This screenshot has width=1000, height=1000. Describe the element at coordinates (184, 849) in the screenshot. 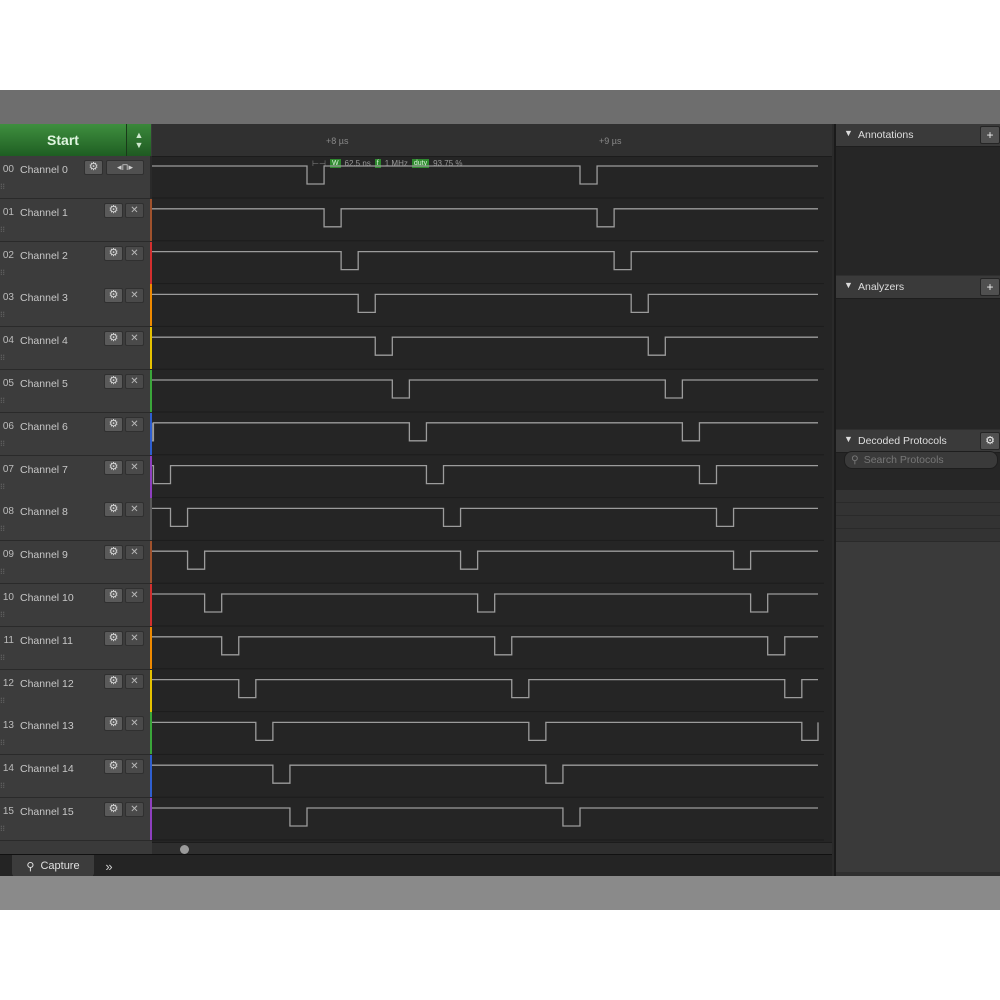

I see `scroll-thumb` at that location.